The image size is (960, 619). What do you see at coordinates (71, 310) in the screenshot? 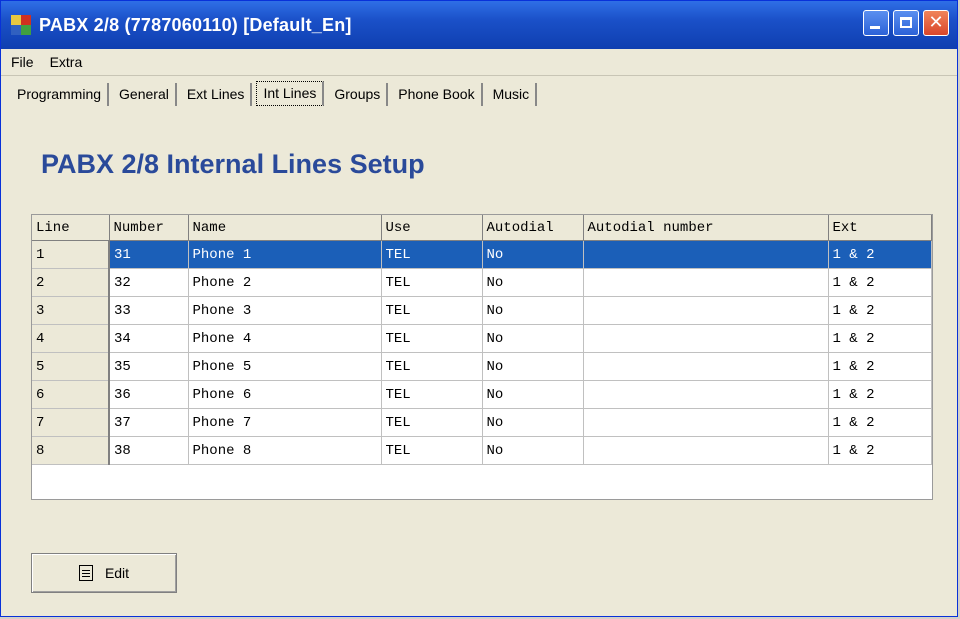
I see `cell-line: 3` at bounding box center [71, 310].